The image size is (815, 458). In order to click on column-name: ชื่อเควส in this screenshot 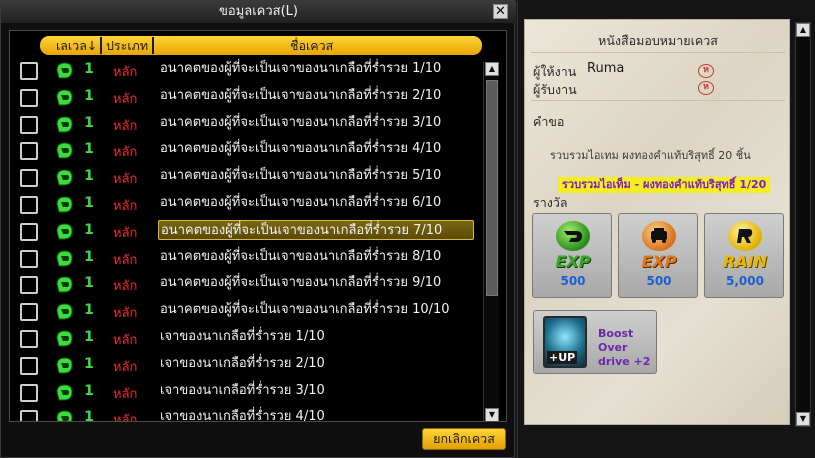, I will do `click(311, 45)`.